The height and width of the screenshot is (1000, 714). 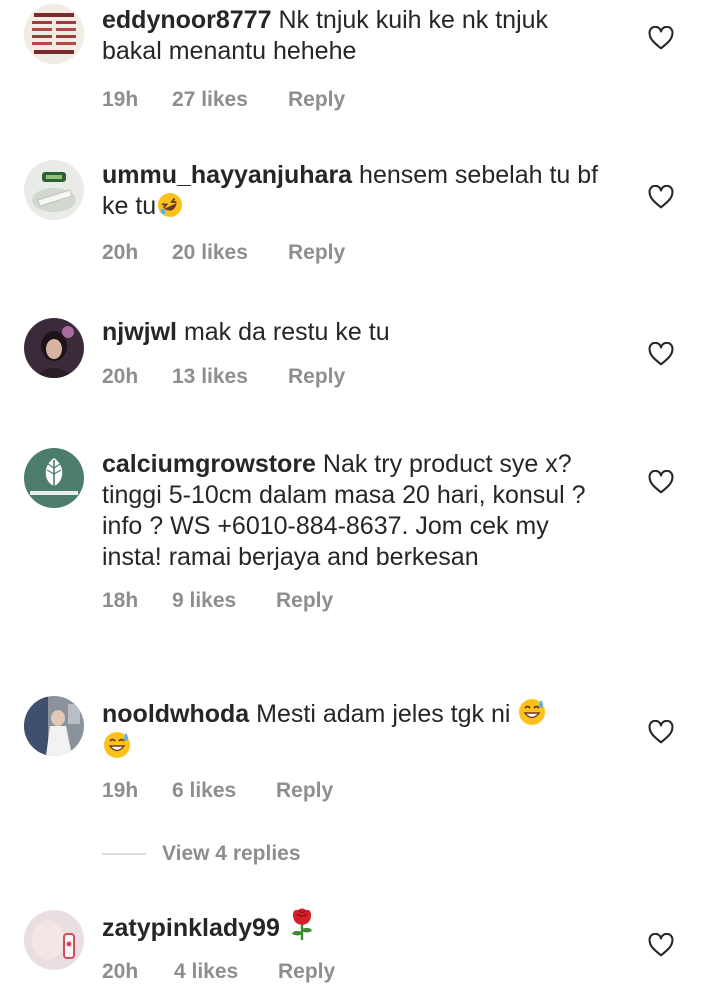 What do you see at coordinates (352, 791) in the screenshot?
I see `comment-meta: 19h 6 likes Reply` at bounding box center [352, 791].